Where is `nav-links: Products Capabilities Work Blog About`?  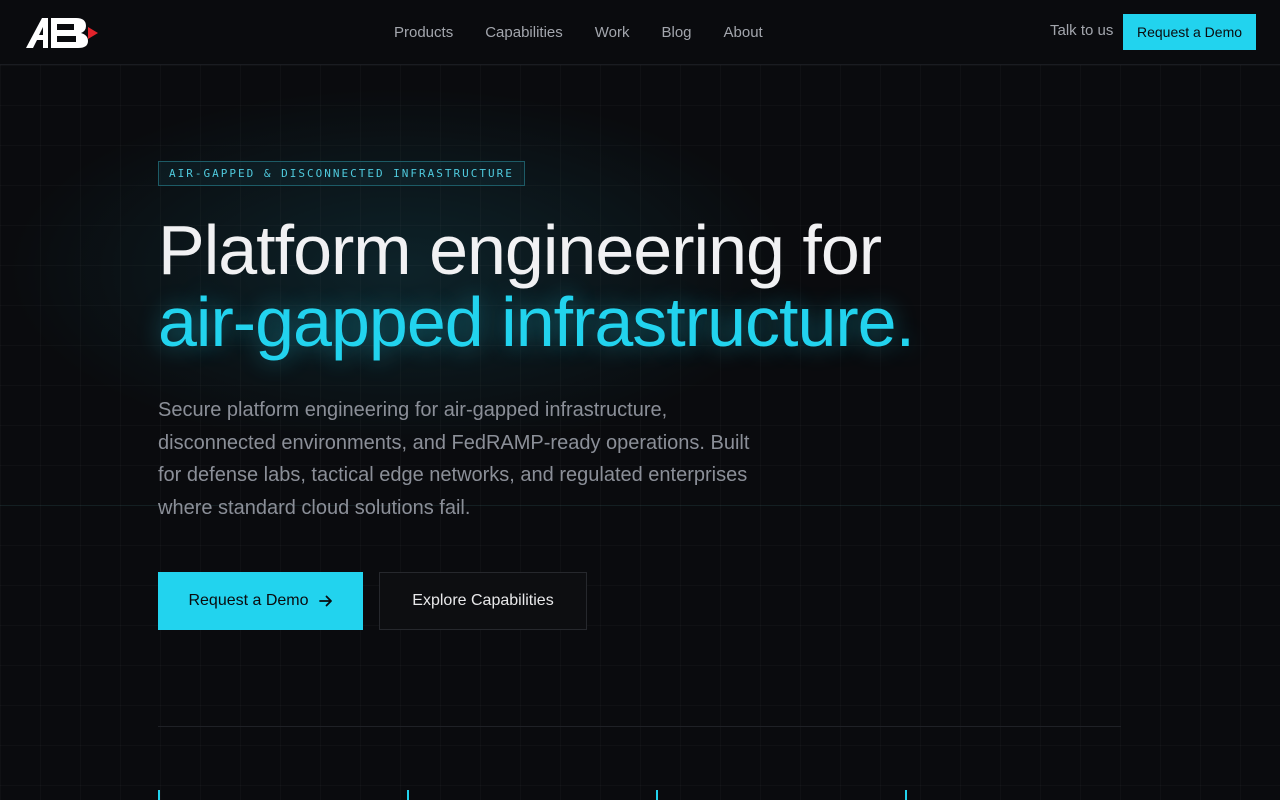
nav-links: Products Capabilities Work Blog About is located at coordinates (578, 32).